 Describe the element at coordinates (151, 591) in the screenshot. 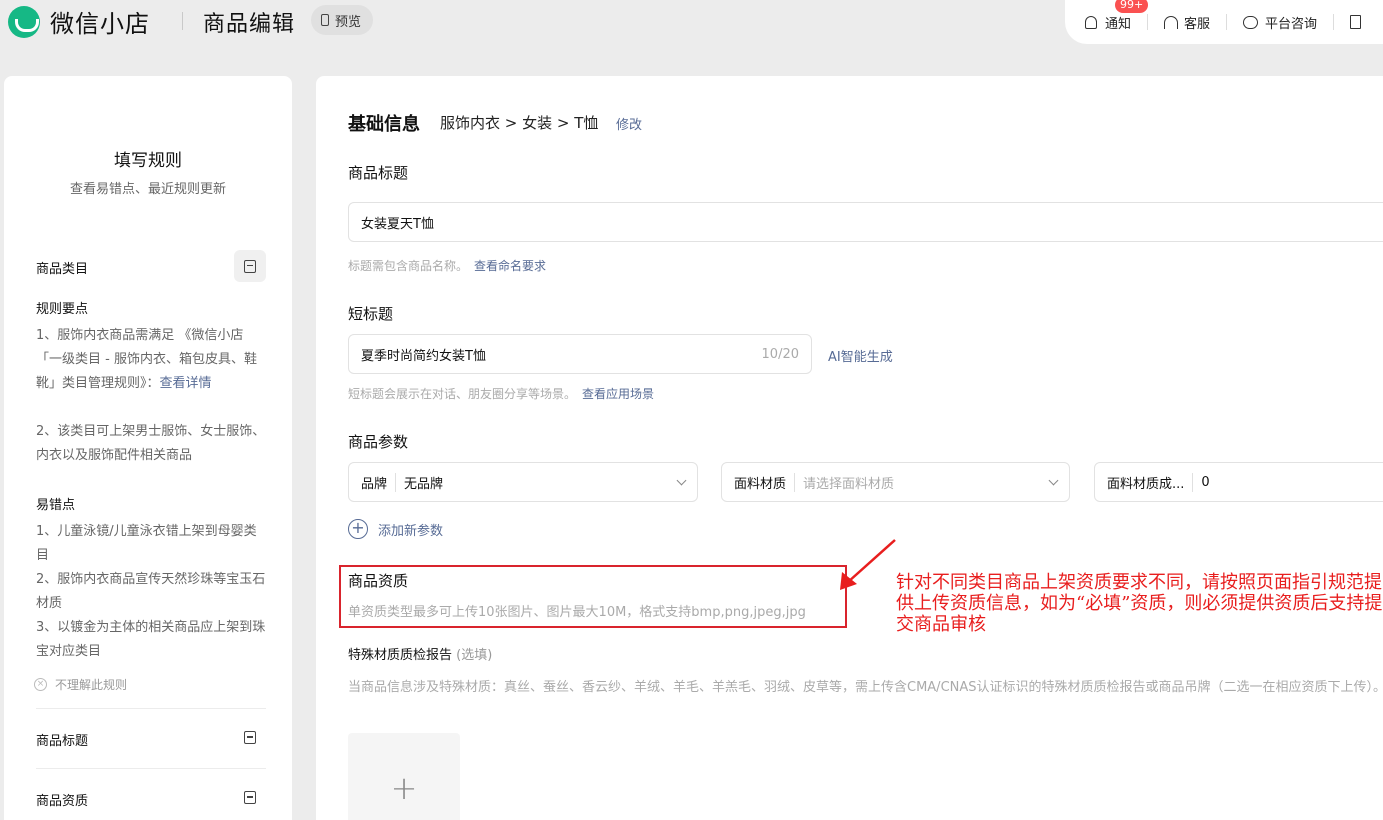

I see `mistake-2: 2、服饰内衣商品宣传天然珍珠等宝玉石材质` at that location.